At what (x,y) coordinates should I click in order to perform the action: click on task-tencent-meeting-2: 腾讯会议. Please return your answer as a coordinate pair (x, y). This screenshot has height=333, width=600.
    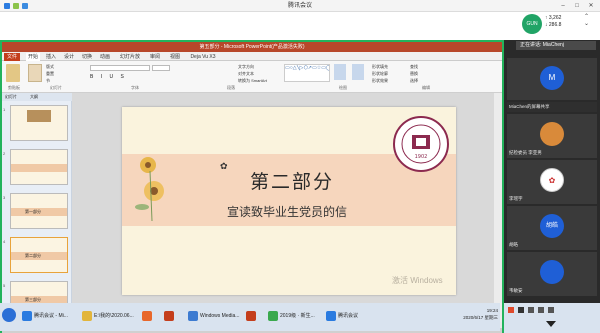
    Looking at the image, I should click on (349, 316).